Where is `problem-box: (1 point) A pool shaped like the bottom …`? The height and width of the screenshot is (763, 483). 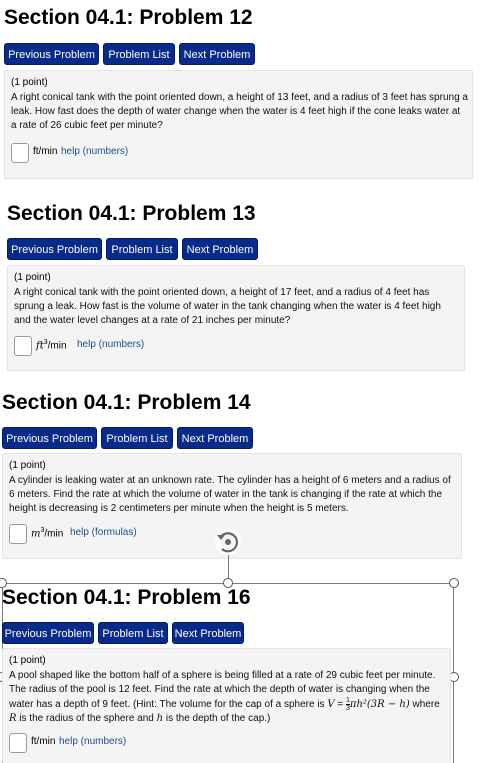 problem-box: (1 point) A pool shaped like the bottom … is located at coordinates (226, 705).